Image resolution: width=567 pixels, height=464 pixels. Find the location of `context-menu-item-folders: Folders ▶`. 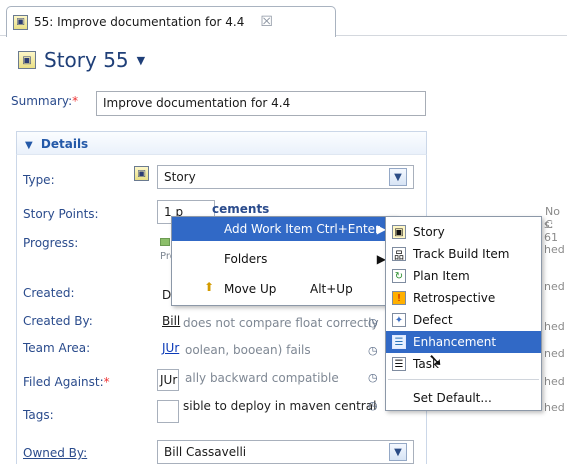

context-menu-item-folders: Folders ▶ is located at coordinates (284, 259).